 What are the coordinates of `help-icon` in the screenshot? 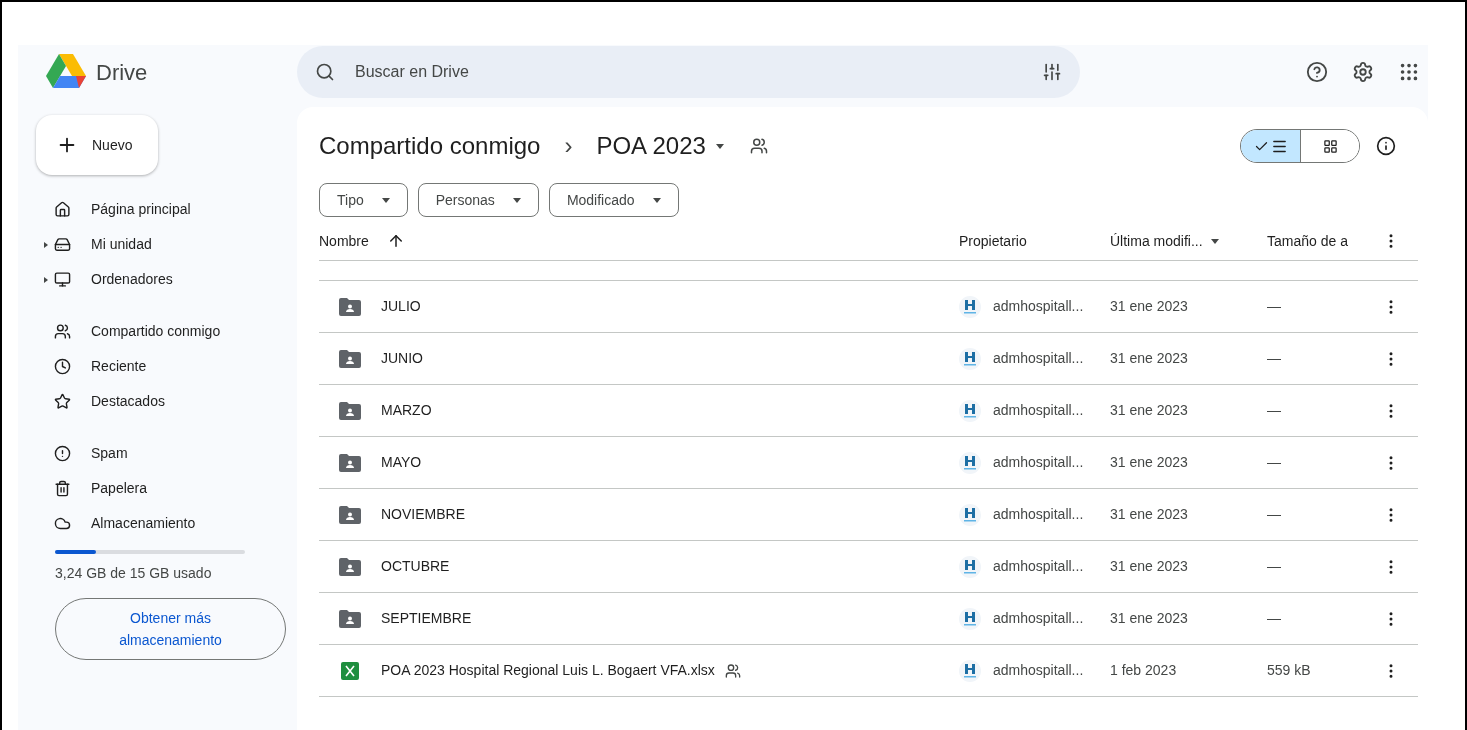 It's located at (1317, 72).